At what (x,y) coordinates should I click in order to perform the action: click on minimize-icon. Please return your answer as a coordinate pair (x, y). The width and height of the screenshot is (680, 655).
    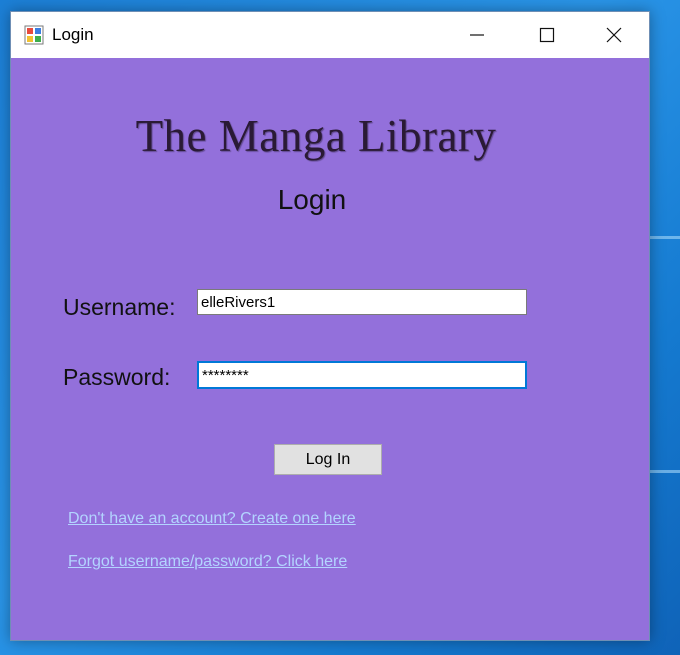
    Looking at the image, I should click on (477, 35).